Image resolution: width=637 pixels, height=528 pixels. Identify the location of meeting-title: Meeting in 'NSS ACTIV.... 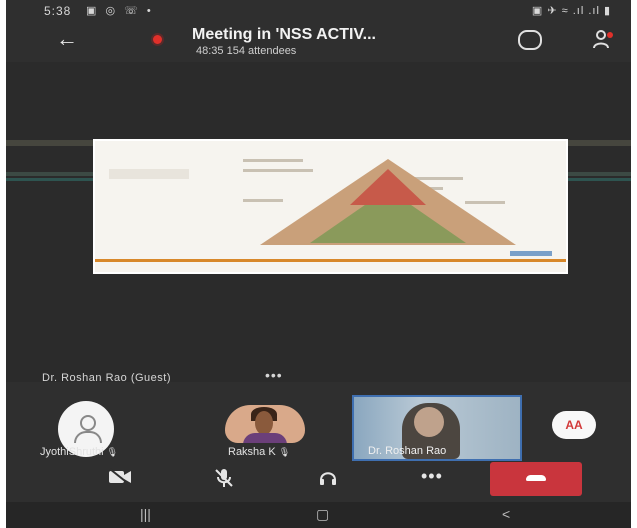
(284, 35).